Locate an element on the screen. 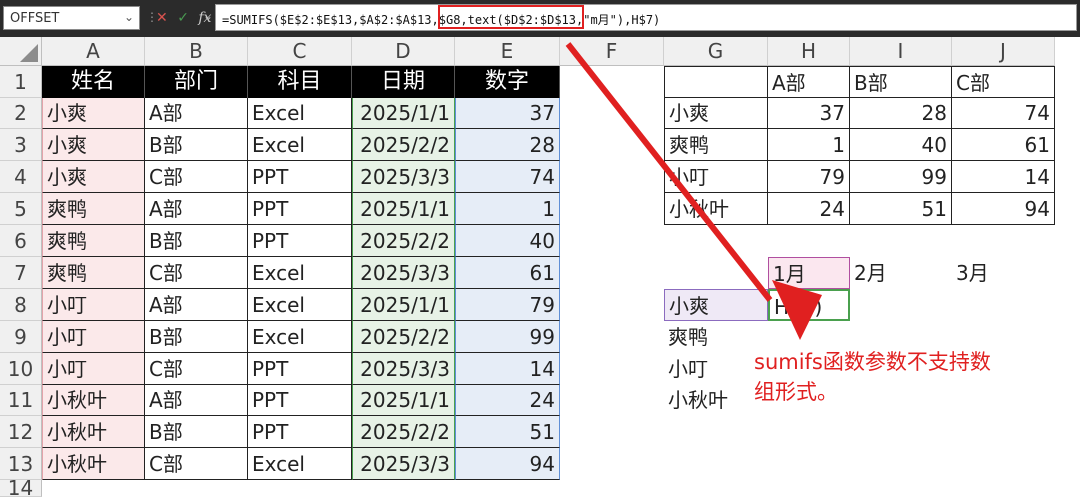  arrow-head is located at coordinates (797, 310).